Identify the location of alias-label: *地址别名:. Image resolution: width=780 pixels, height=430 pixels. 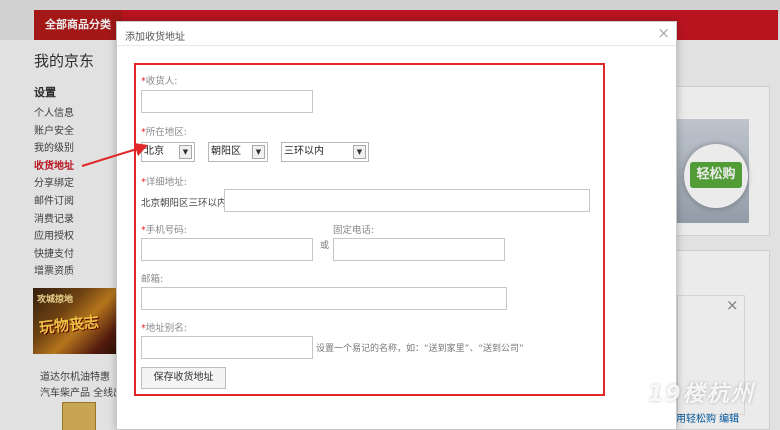
(164, 328).